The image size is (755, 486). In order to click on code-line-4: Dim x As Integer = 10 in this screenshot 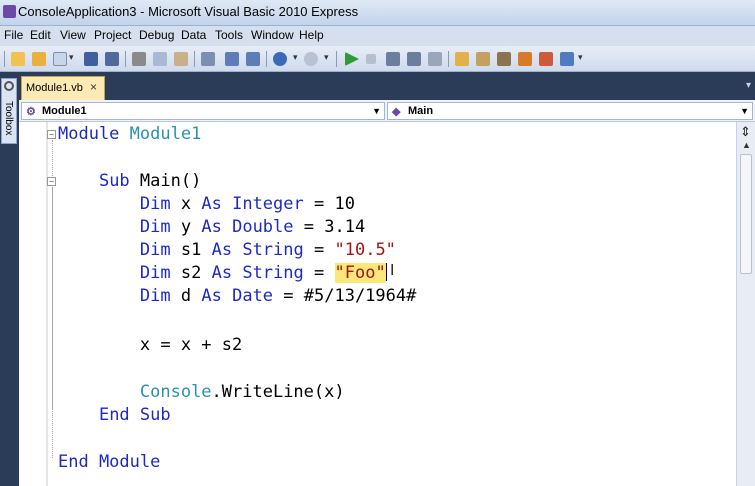, I will do `click(247, 204)`.